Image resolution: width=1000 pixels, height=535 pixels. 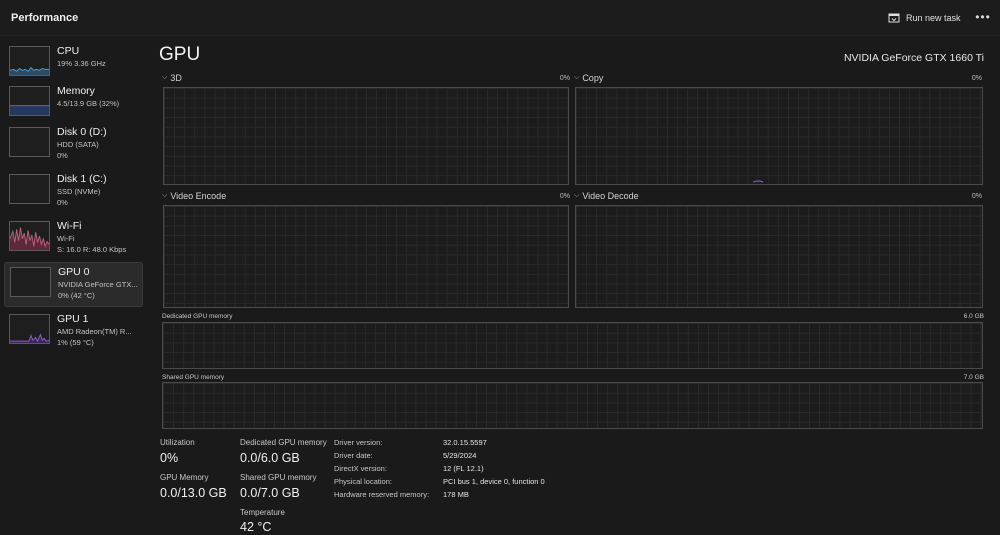 I want to click on dedicated-memory-label: Dedicated GPU memory, so click(x=197, y=316).